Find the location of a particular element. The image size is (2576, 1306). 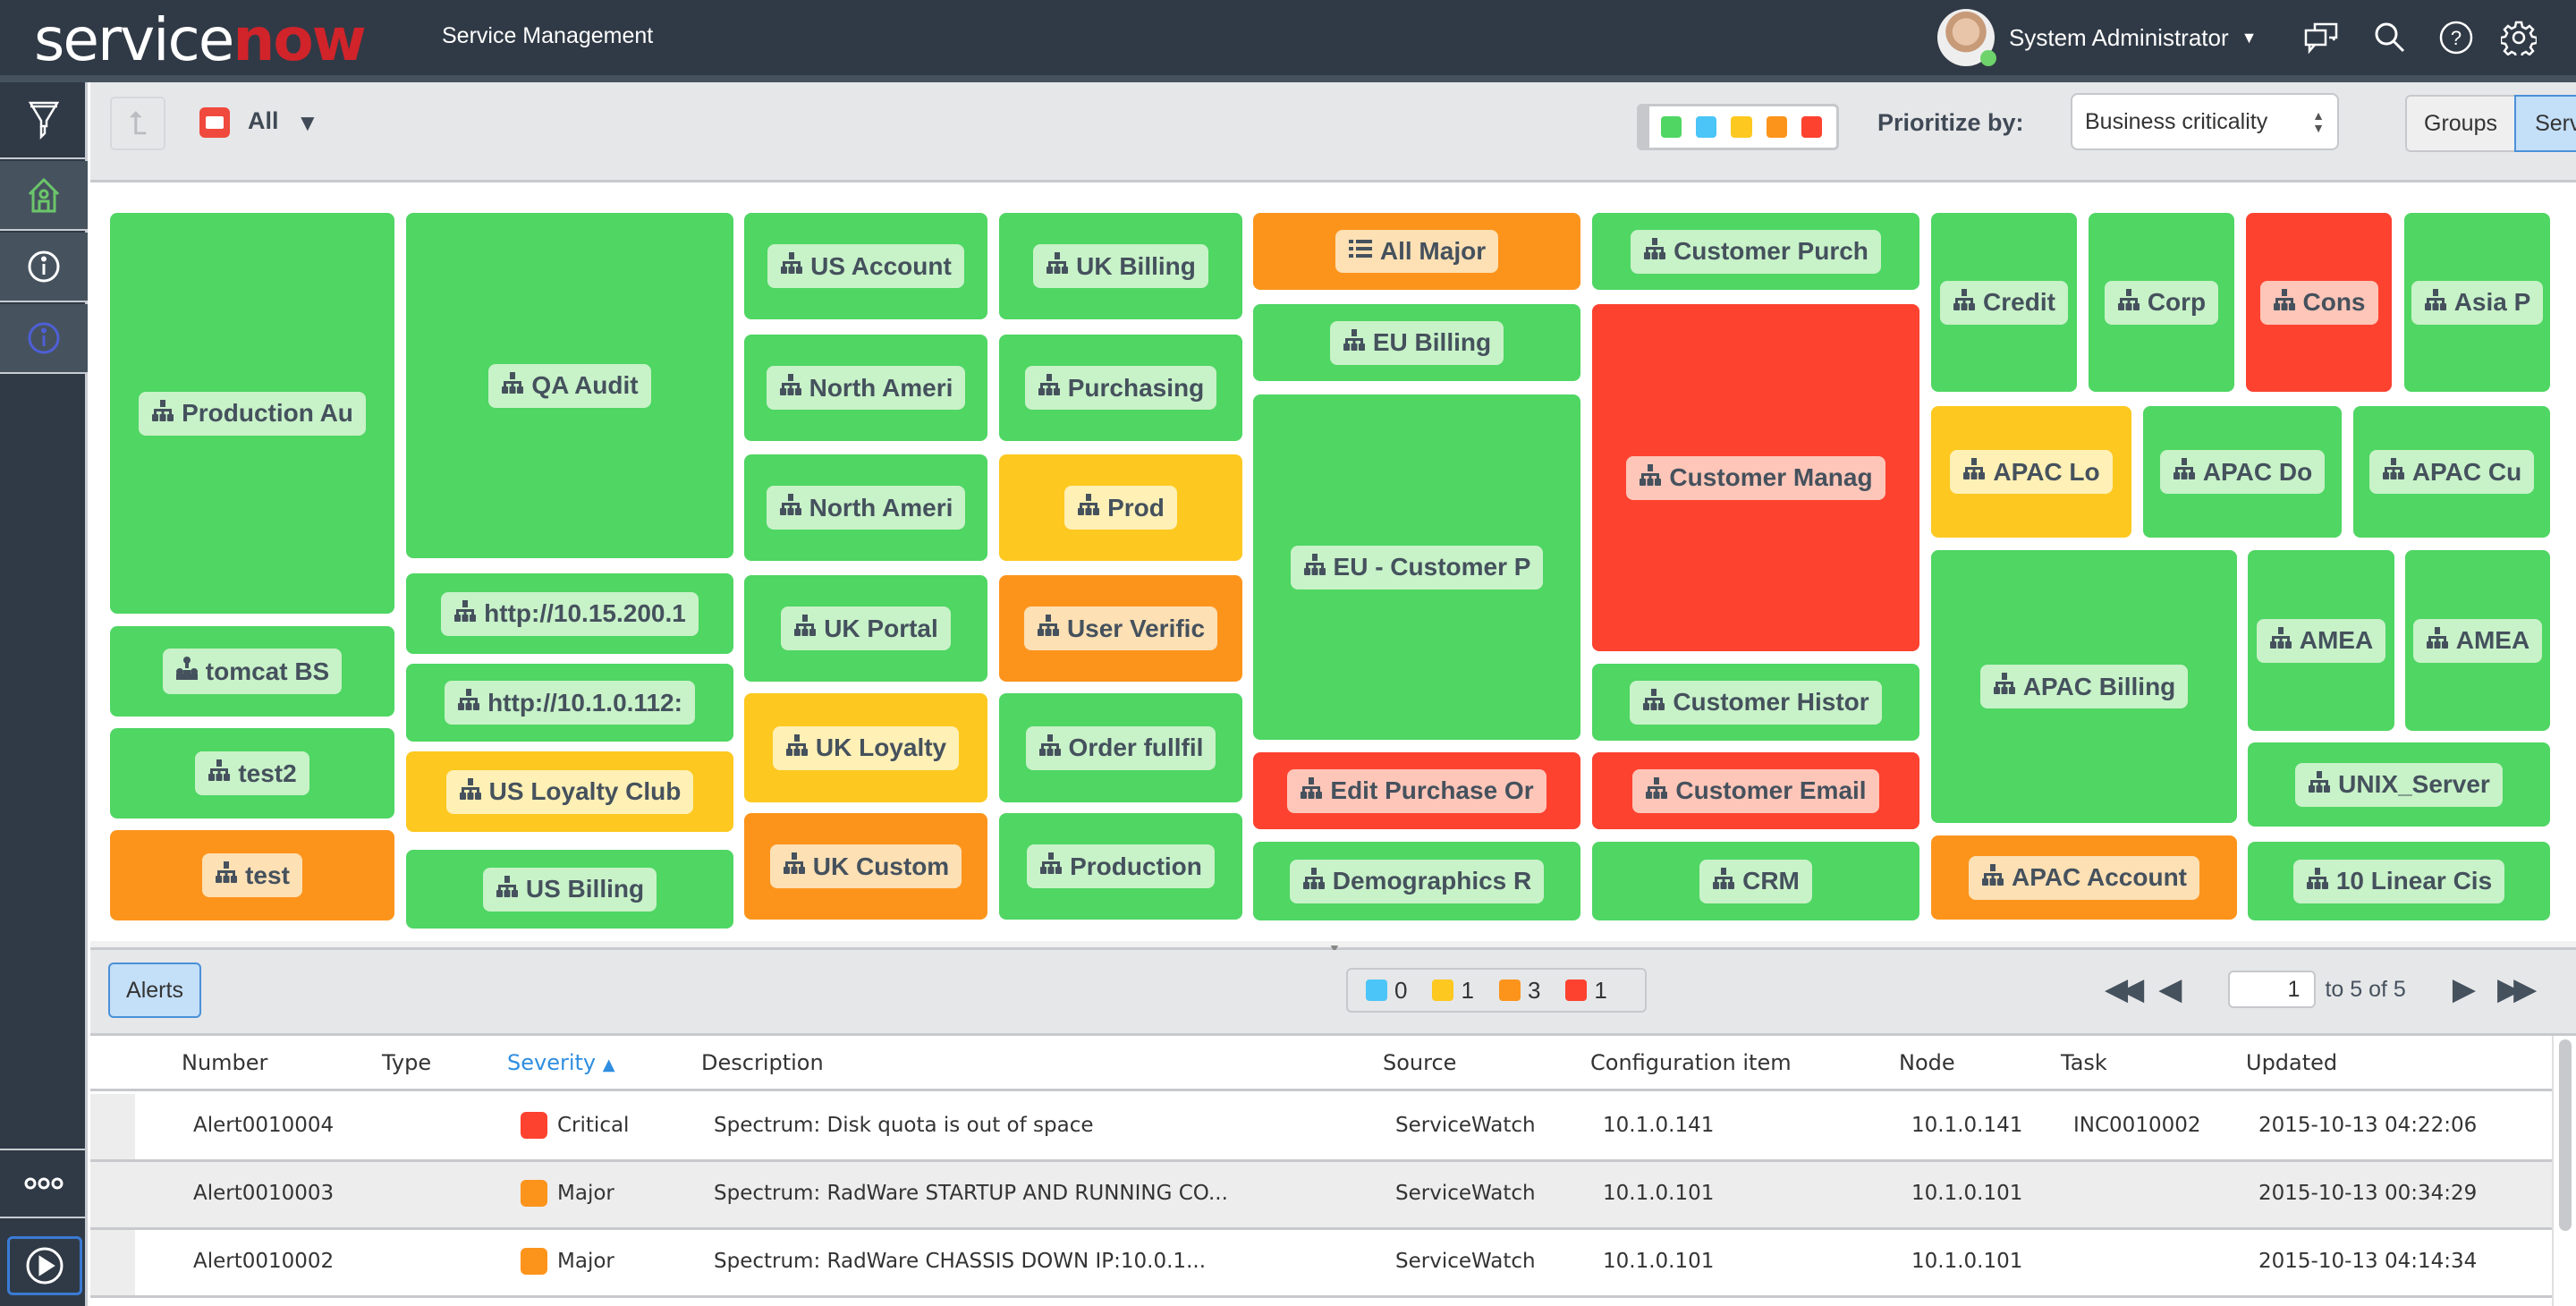

nav-home is located at coordinates (44, 196).